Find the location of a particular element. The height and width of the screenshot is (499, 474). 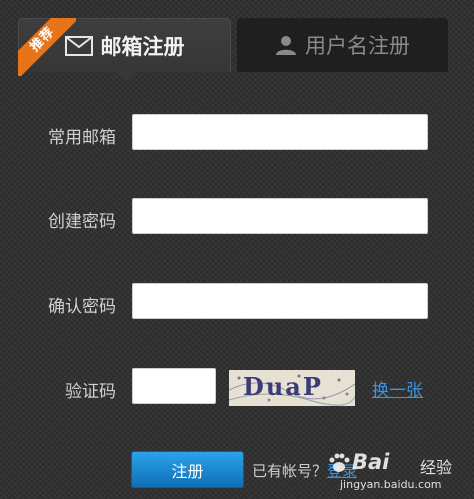

captcha-code: DuaP is located at coordinates (283, 386).